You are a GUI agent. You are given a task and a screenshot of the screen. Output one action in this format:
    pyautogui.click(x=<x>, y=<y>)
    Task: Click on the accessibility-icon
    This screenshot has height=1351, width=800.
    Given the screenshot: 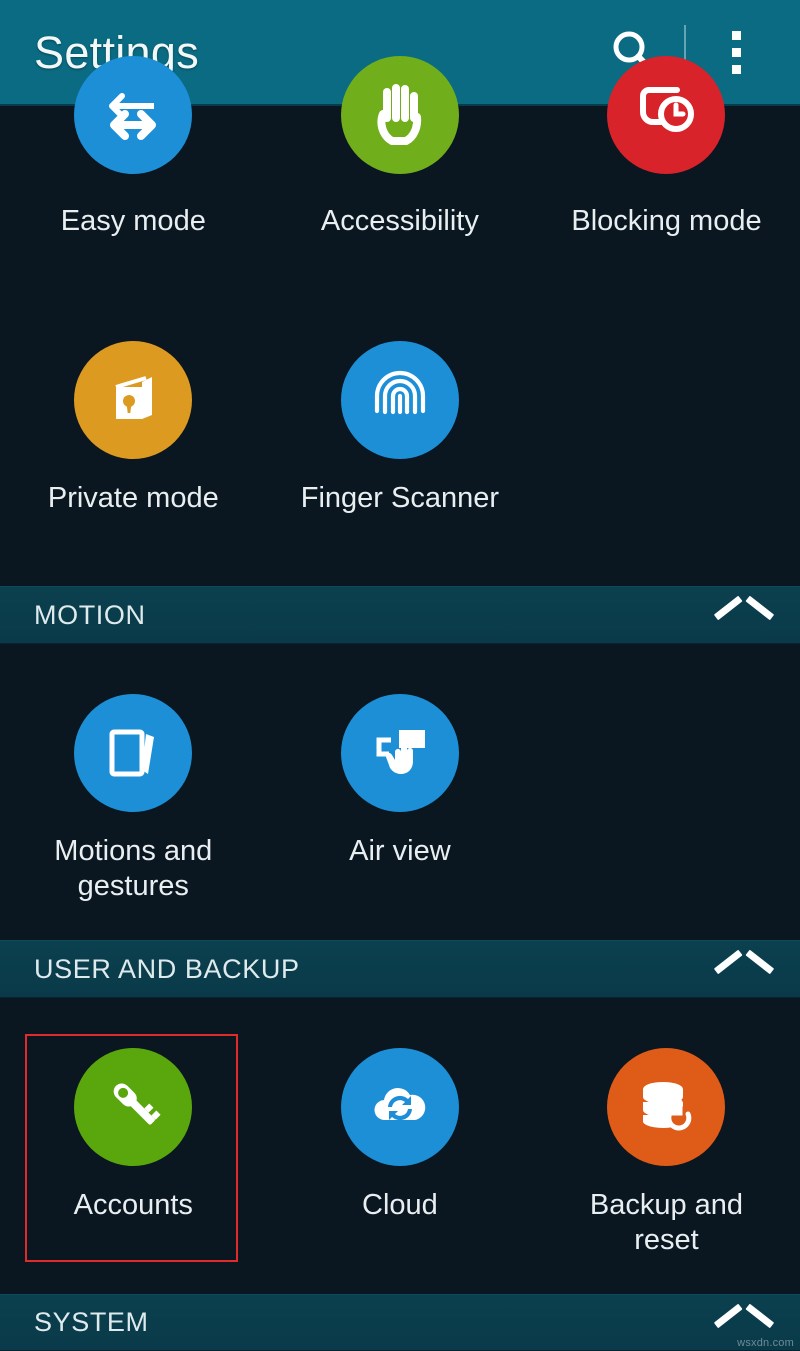 What is the action you would take?
    pyautogui.click(x=399, y=115)
    